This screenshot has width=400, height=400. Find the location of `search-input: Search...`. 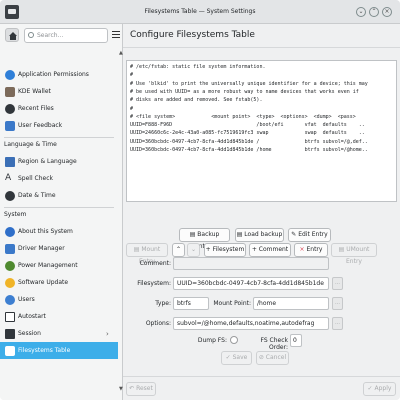

search-input: Search... is located at coordinates (66, 35).